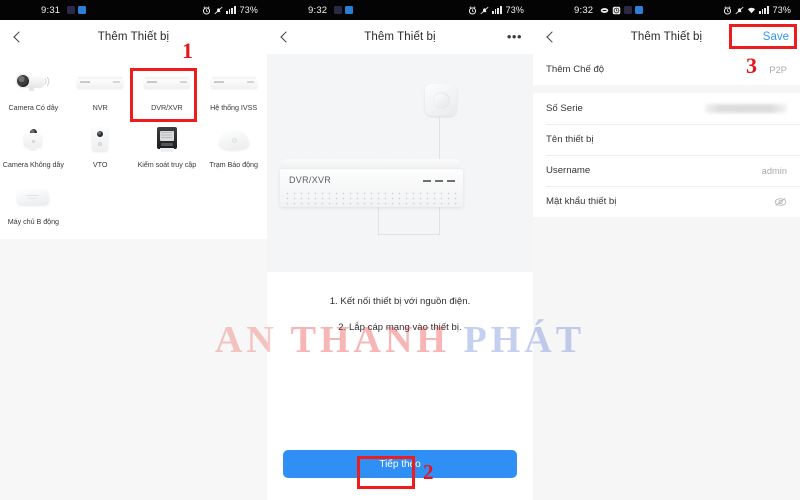  What do you see at coordinates (234, 107) in the screenshot?
I see `device-type-label: Hệ thống IVSS` at bounding box center [234, 107].